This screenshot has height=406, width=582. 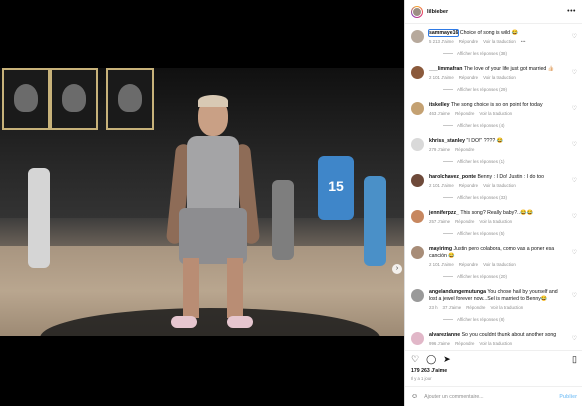 I want to click on carousel-next-arrow-icon: ›, so click(x=397, y=269).